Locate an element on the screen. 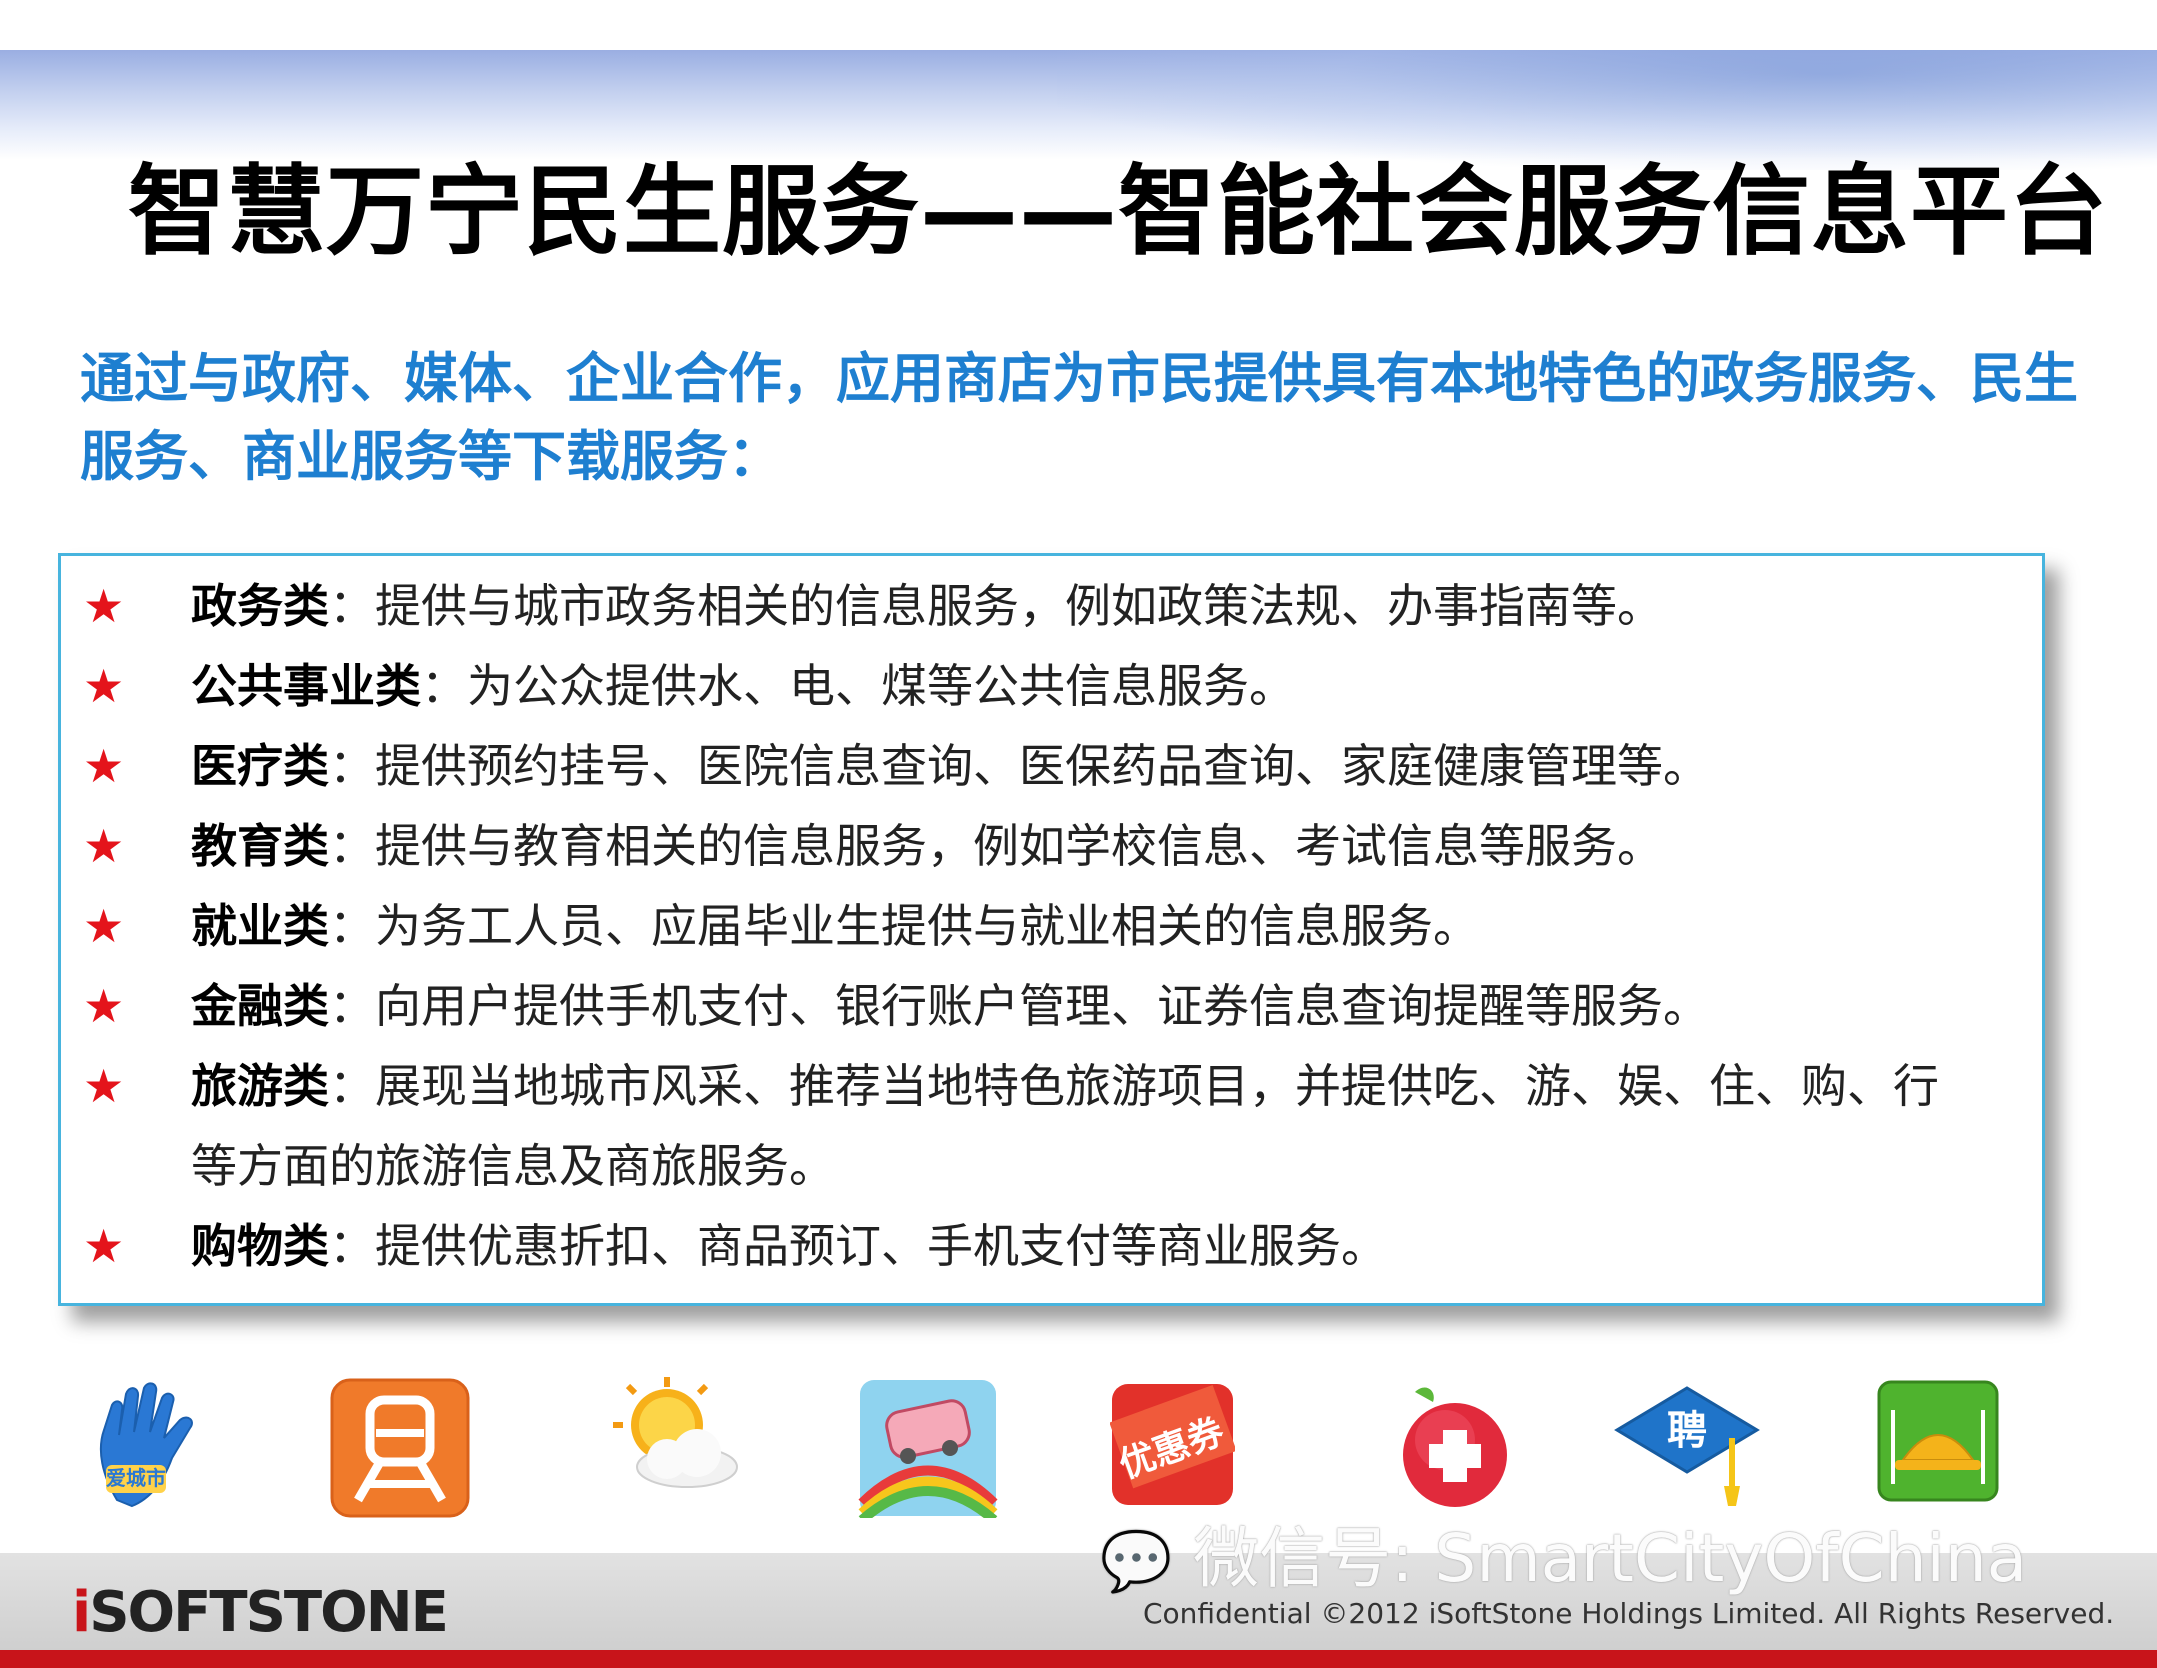  hand-city-app-icon: 爱城市 is located at coordinates (157, 1447).